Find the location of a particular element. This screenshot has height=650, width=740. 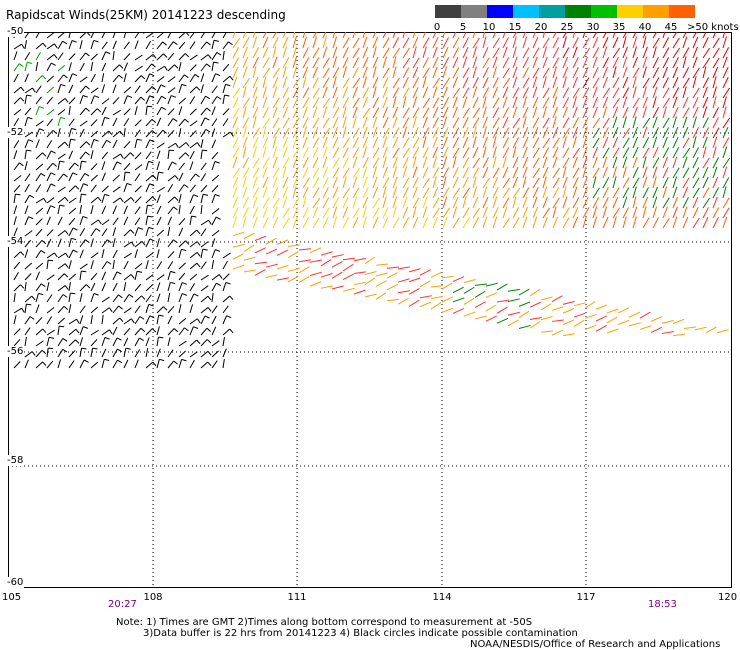

latitude-label: -54 is located at coordinates (15, 241).